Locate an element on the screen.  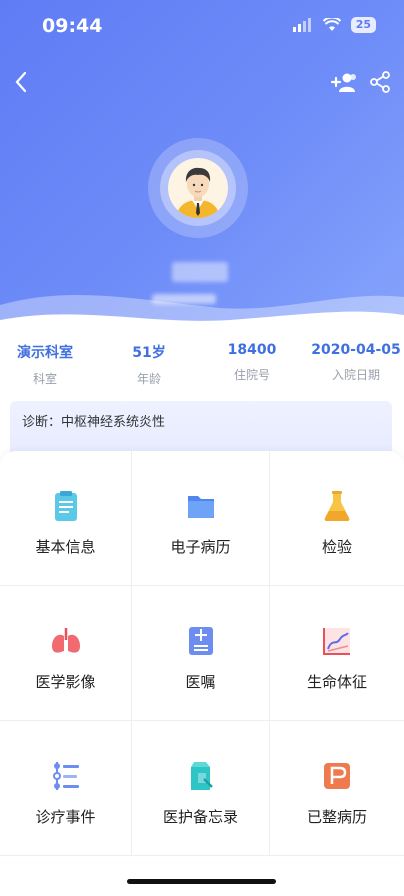
menu-vital-signs: 生命体征 is located at coordinates (337, 653).